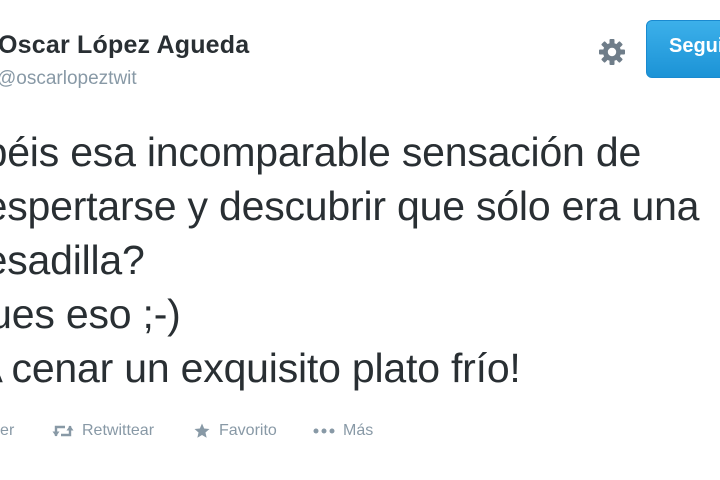  Describe the element at coordinates (321, 152) in the screenshot. I see `tweet-text-line: abéis esa incomparable sensación de` at that location.